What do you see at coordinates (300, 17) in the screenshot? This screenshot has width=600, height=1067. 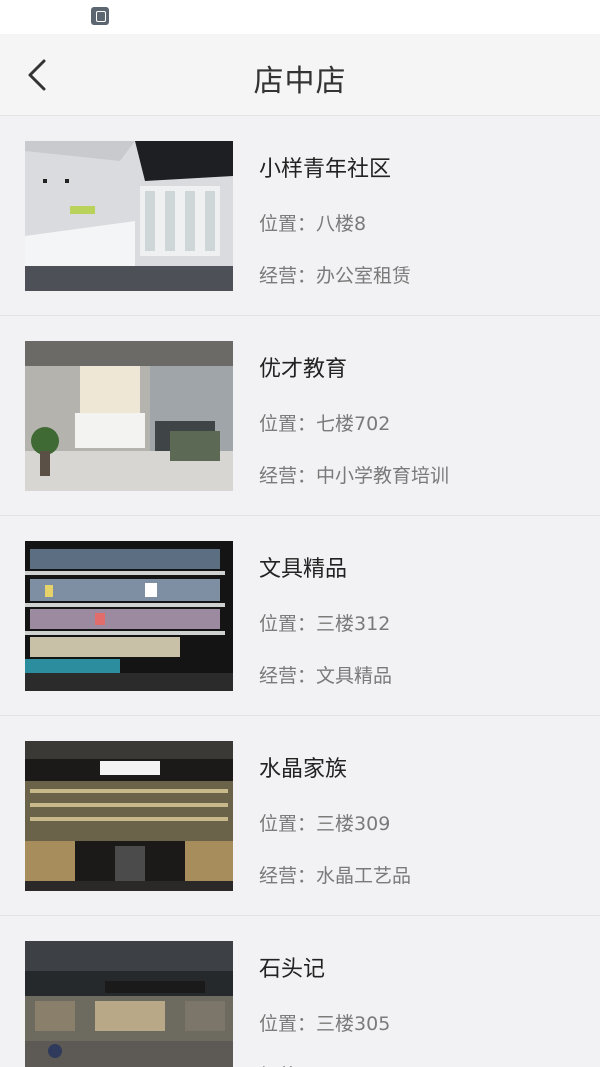 I see `status-bar` at bounding box center [300, 17].